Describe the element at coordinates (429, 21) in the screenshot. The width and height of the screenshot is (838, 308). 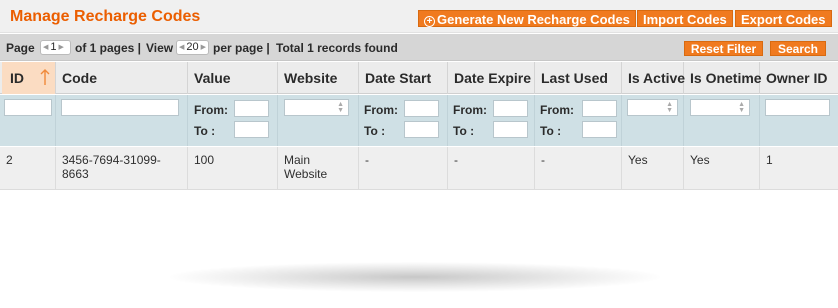
I see `plus-circle-icon: +` at that location.